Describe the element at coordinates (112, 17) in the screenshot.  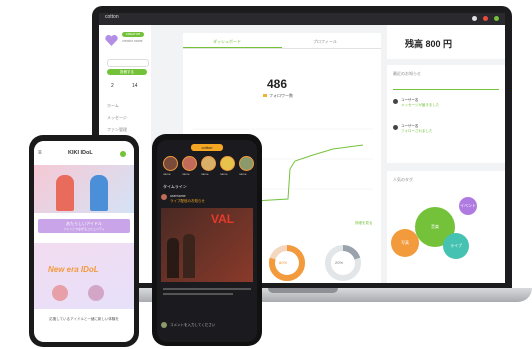
I see `app-title: cotton` at that location.